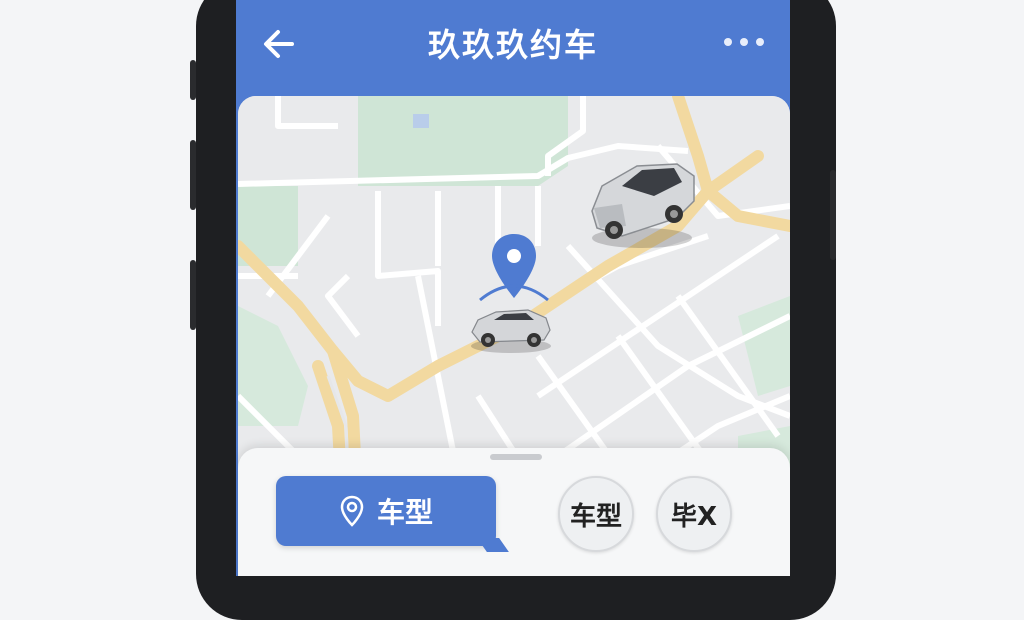 This screenshot has width=1024, height=620. What do you see at coordinates (352, 511) in the screenshot?
I see `location-pin-icon` at bounding box center [352, 511].